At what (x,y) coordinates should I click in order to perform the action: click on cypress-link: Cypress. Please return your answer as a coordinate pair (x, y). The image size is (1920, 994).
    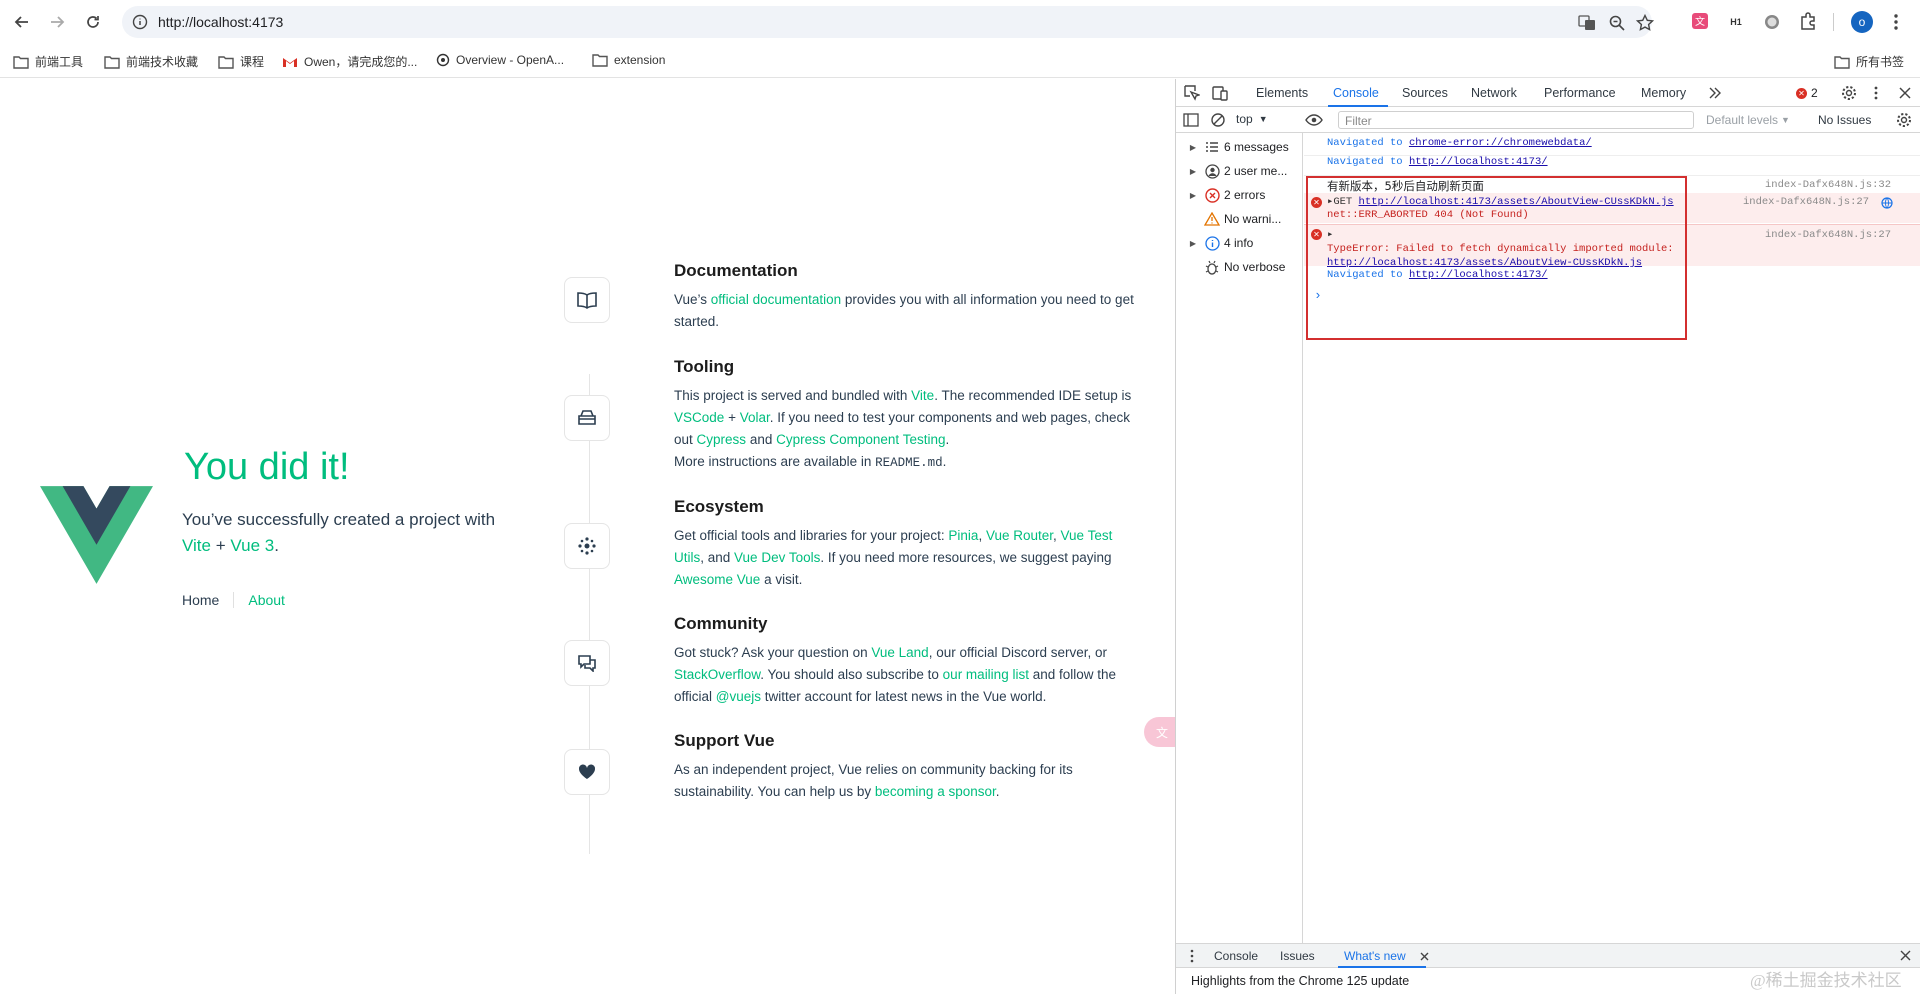
    Looking at the image, I should click on (722, 439).